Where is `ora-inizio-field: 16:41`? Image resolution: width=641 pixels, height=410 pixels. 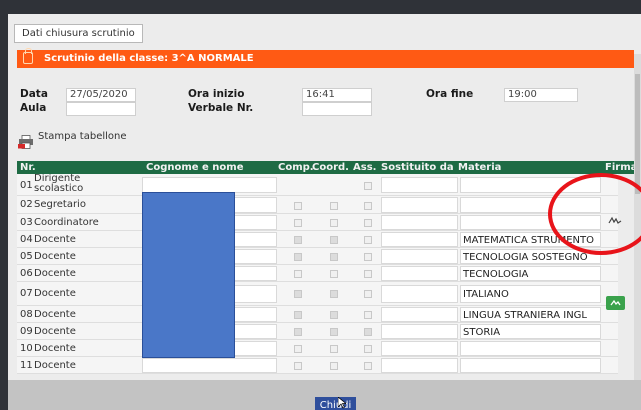 ora-inizio-field: 16:41 is located at coordinates (337, 95).